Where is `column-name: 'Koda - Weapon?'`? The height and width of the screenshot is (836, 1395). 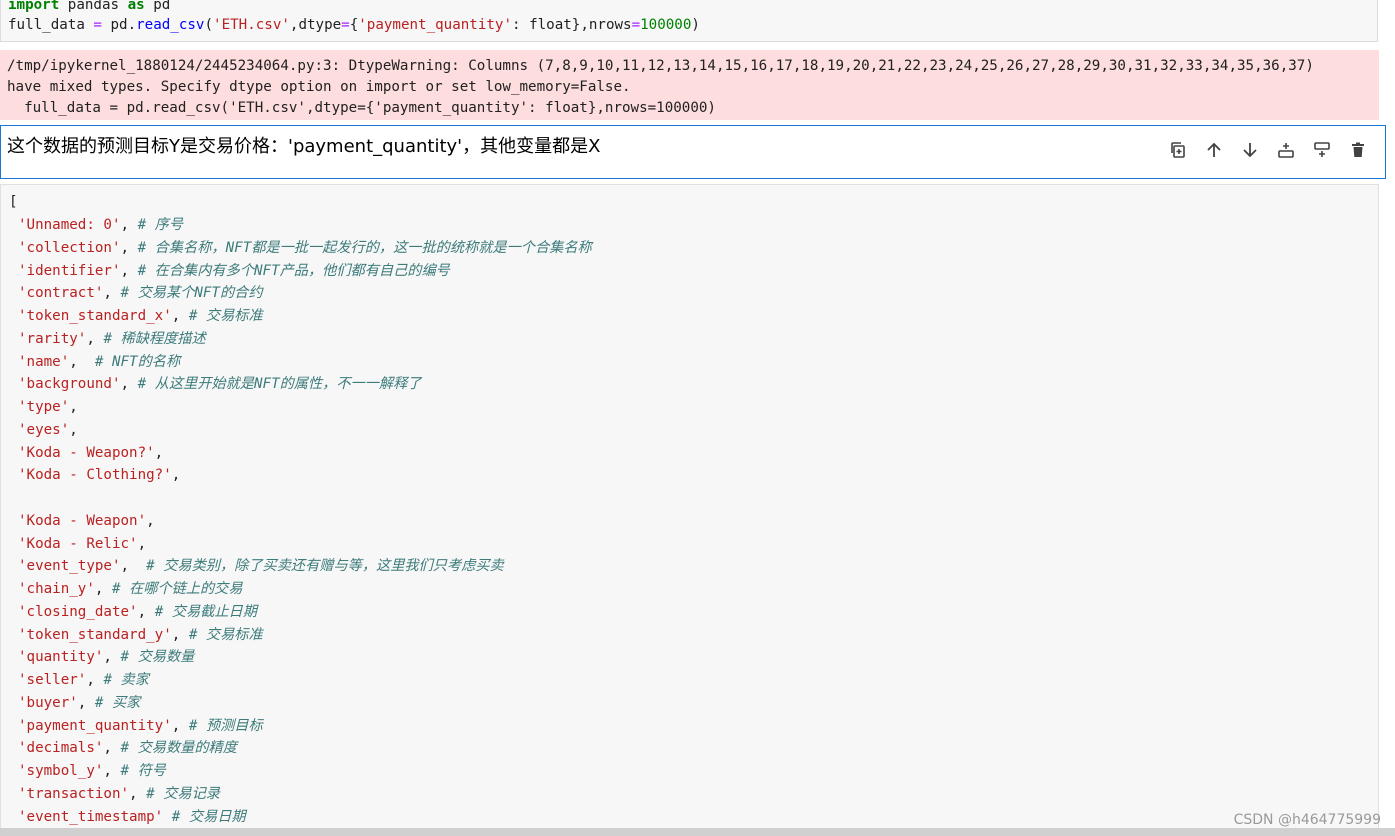
column-name: 'Koda - Weapon?' is located at coordinates (86, 452).